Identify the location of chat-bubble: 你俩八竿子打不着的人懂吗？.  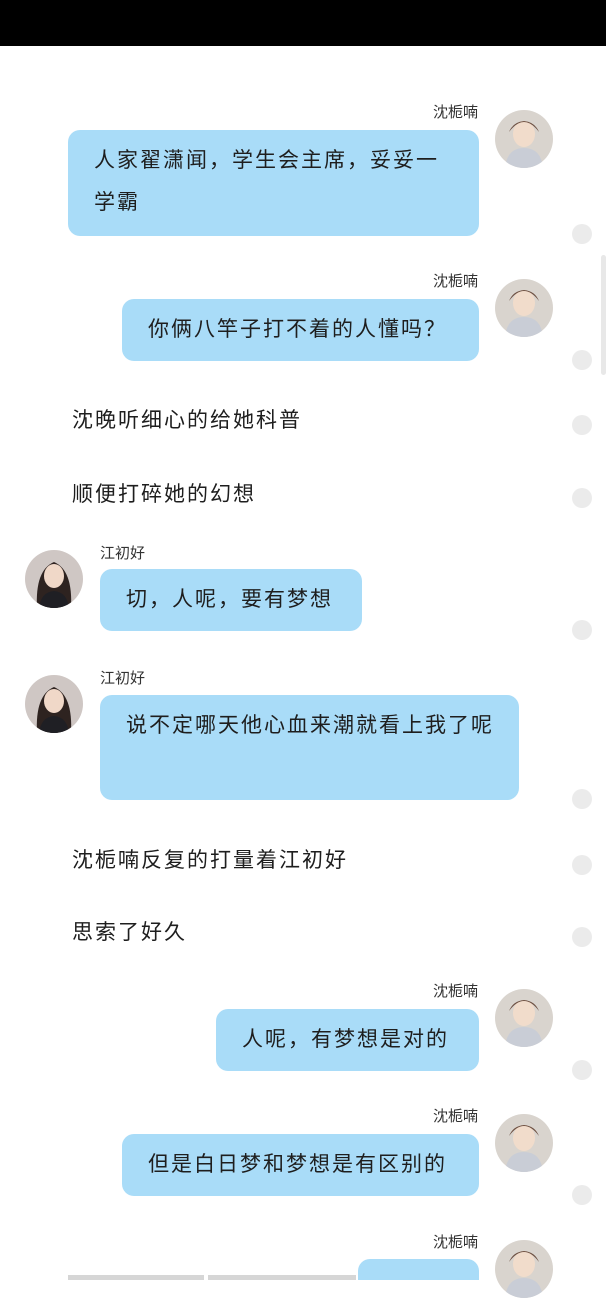
(300, 330).